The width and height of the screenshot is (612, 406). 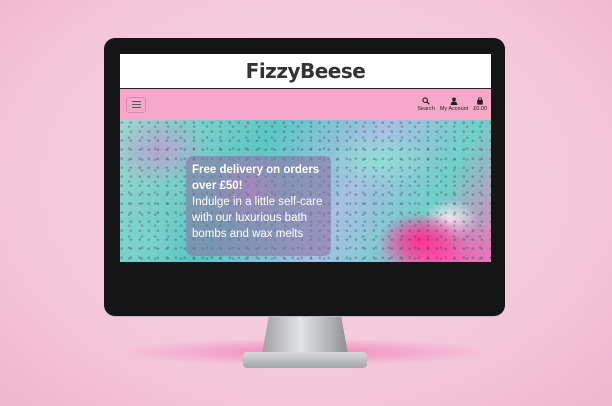 I want to click on shopping-bag-icon, so click(x=480, y=101).